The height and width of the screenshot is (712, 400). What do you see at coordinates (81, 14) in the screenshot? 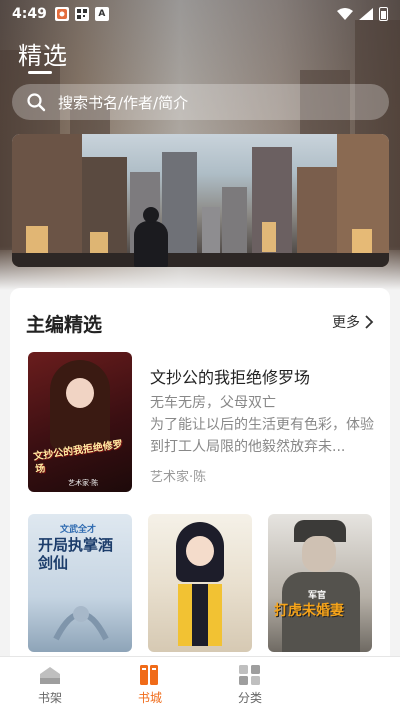
I see `qr-icon` at bounding box center [81, 14].